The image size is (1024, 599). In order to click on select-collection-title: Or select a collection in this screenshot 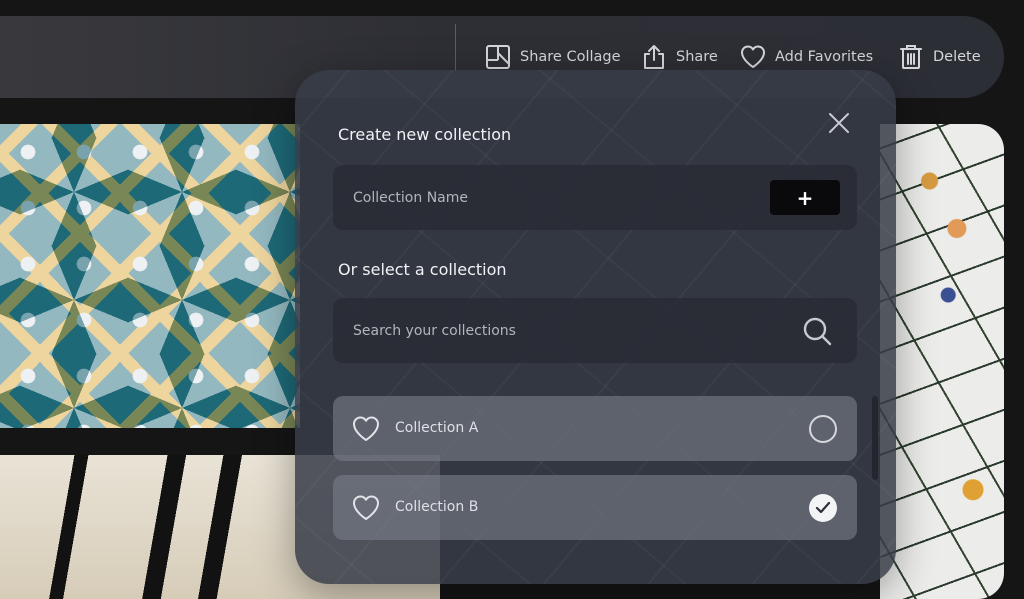, I will do `click(422, 269)`.